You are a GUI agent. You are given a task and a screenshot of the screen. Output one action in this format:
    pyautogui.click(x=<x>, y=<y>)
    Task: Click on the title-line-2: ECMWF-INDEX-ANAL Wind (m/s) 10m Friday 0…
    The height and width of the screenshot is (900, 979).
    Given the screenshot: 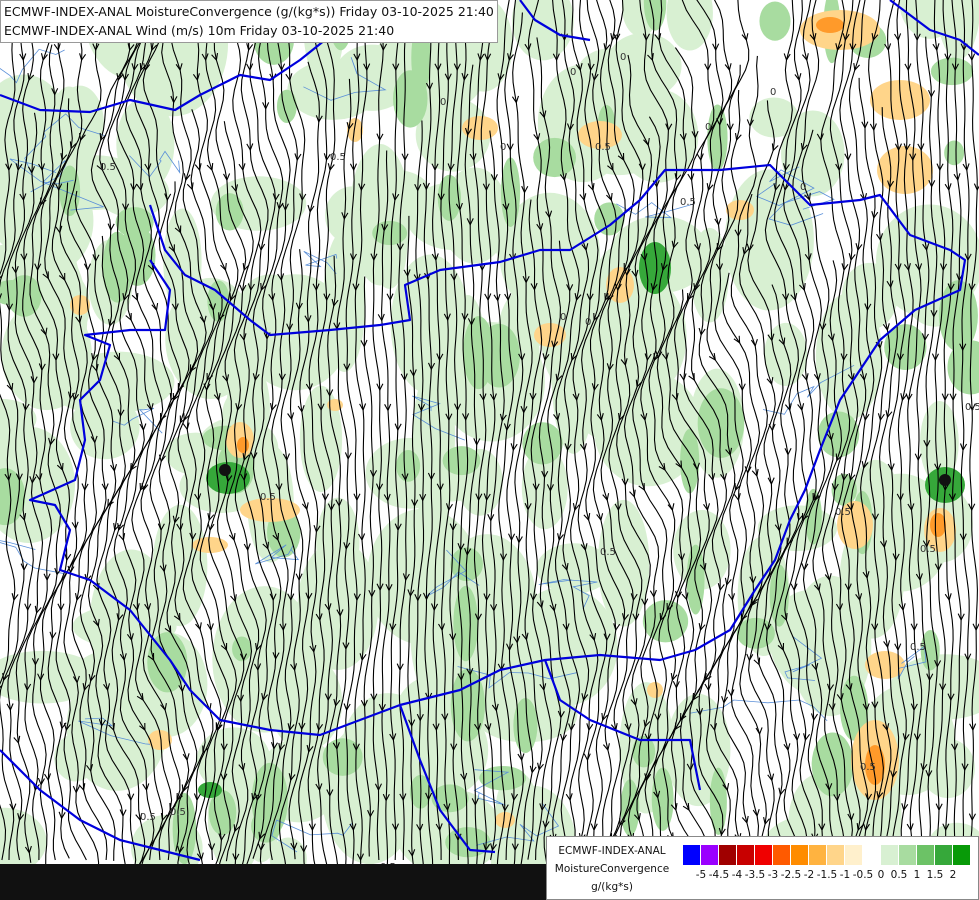 What is the action you would take?
    pyautogui.click(x=199, y=30)
    